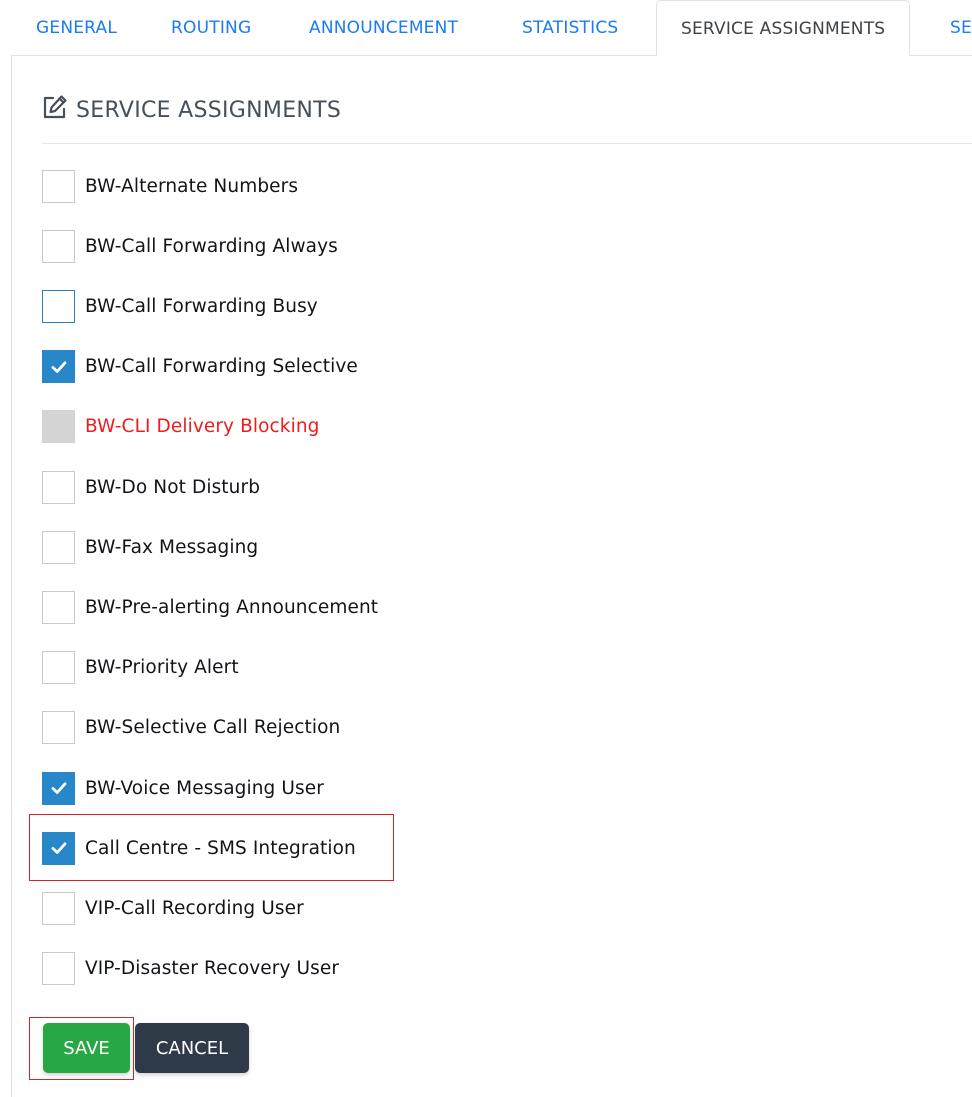 This screenshot has height=1097, width=972. I want to click on service-item: VIP-Call Recording User, so click(173, 908).